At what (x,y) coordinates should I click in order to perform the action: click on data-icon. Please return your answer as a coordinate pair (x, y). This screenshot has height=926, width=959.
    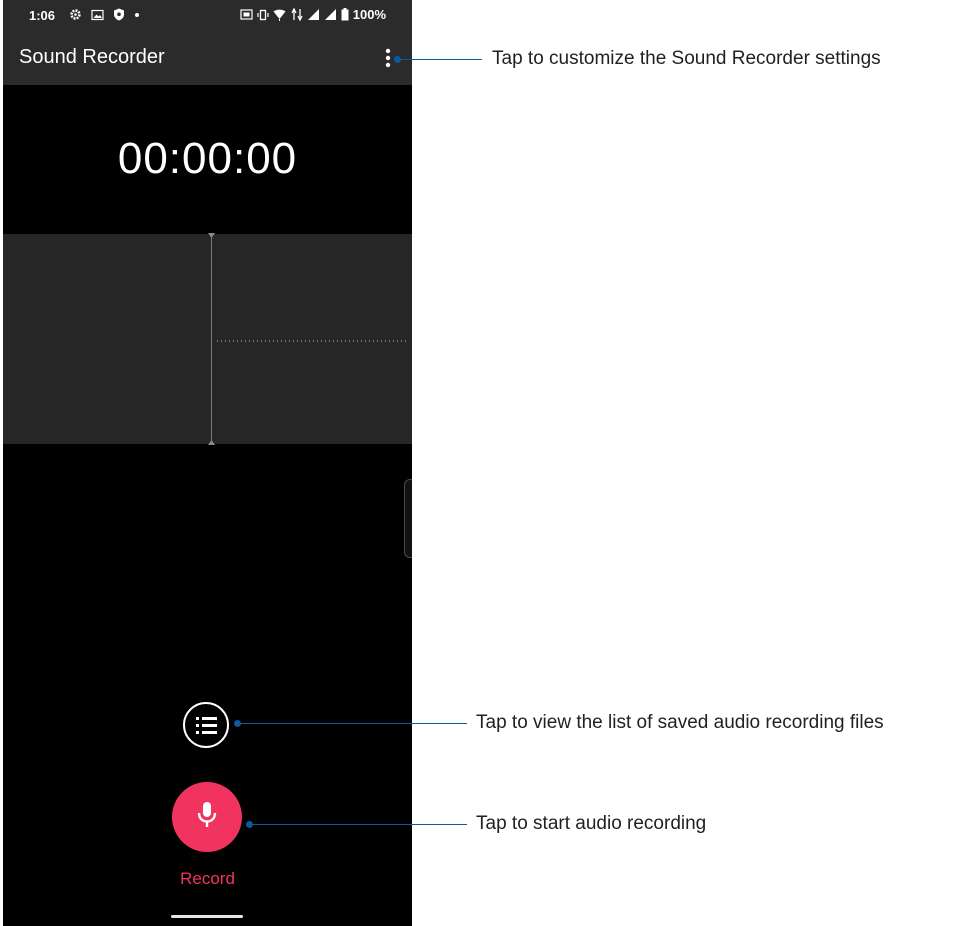
    Looking at the image, I should click on (297, 14).